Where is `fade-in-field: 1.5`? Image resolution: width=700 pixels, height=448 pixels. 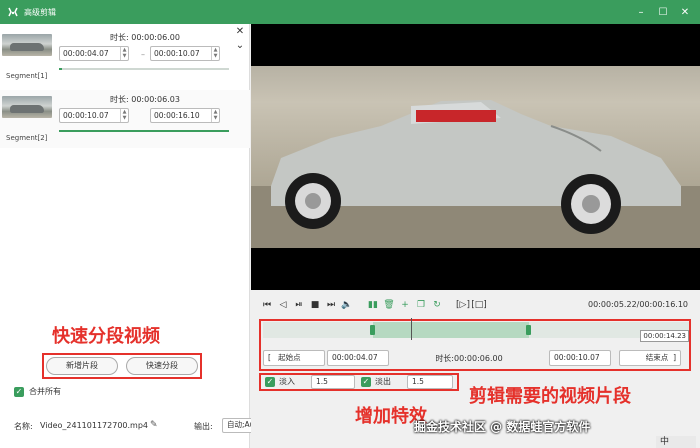
fade-in-field: 1.5 is located at coordinates (333, 382).